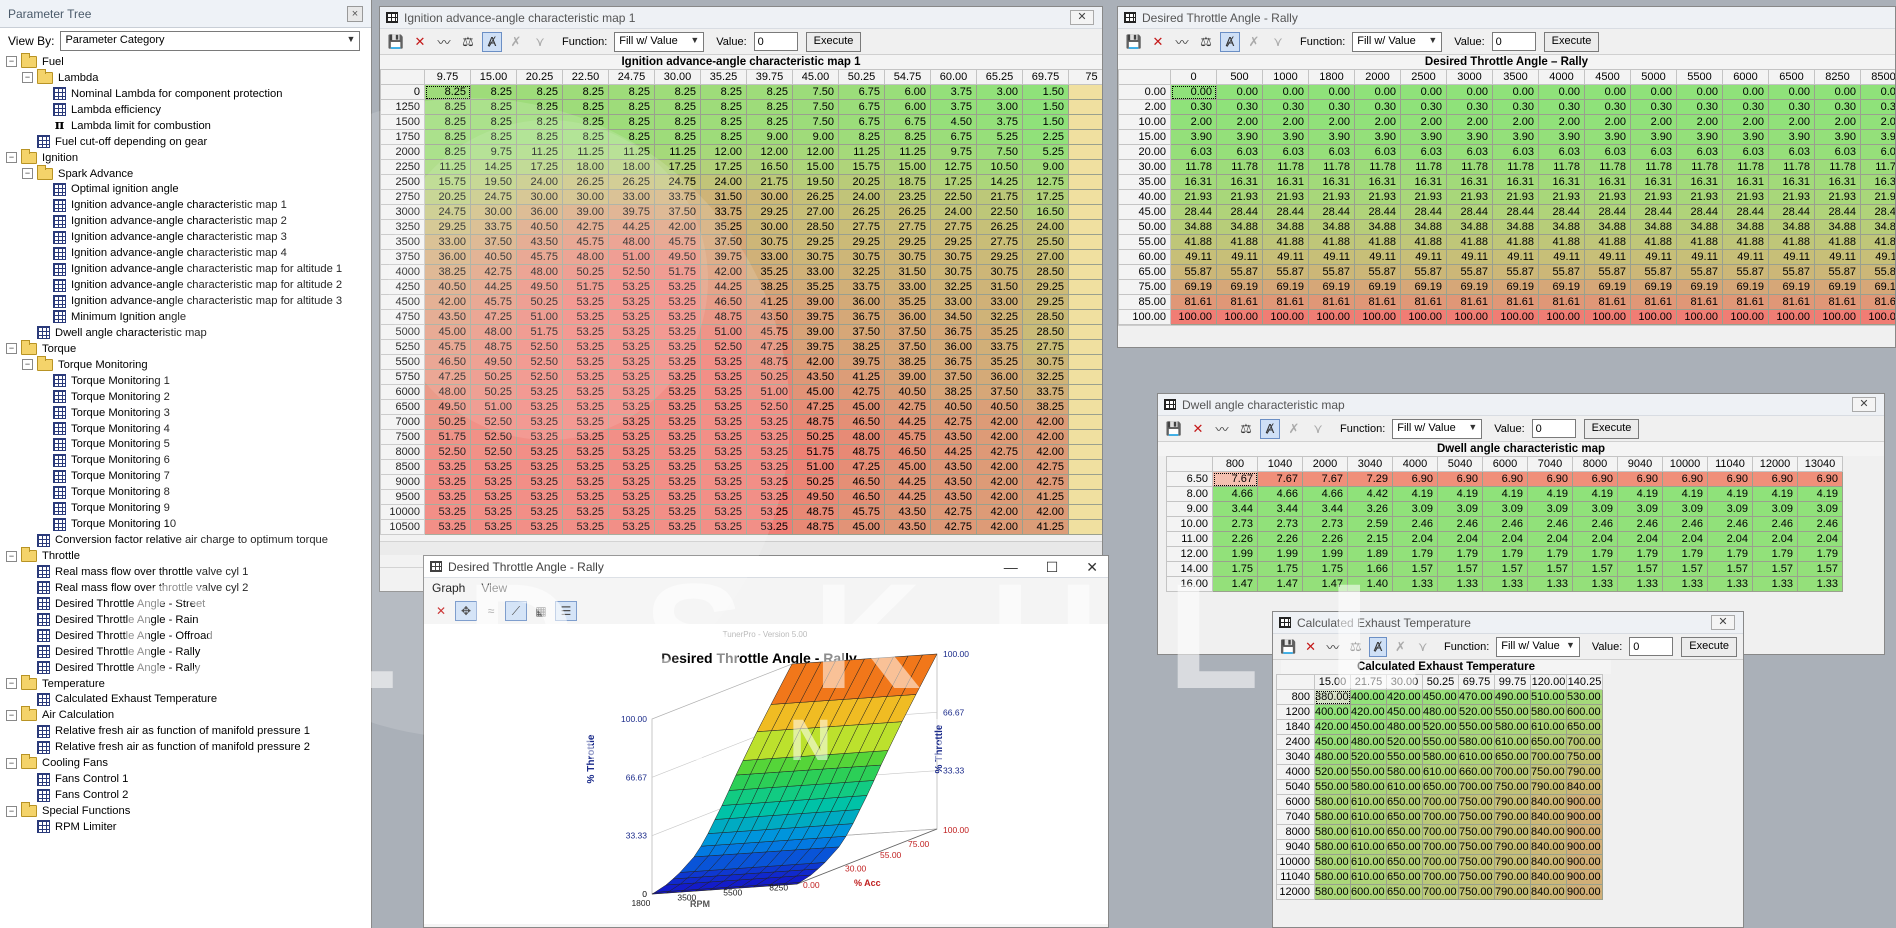 This screenshot has width=1896, height=928. Describe the element at coordinates (1745, 152) in the screenshot. I see `table-cell: 6.03` at that location.